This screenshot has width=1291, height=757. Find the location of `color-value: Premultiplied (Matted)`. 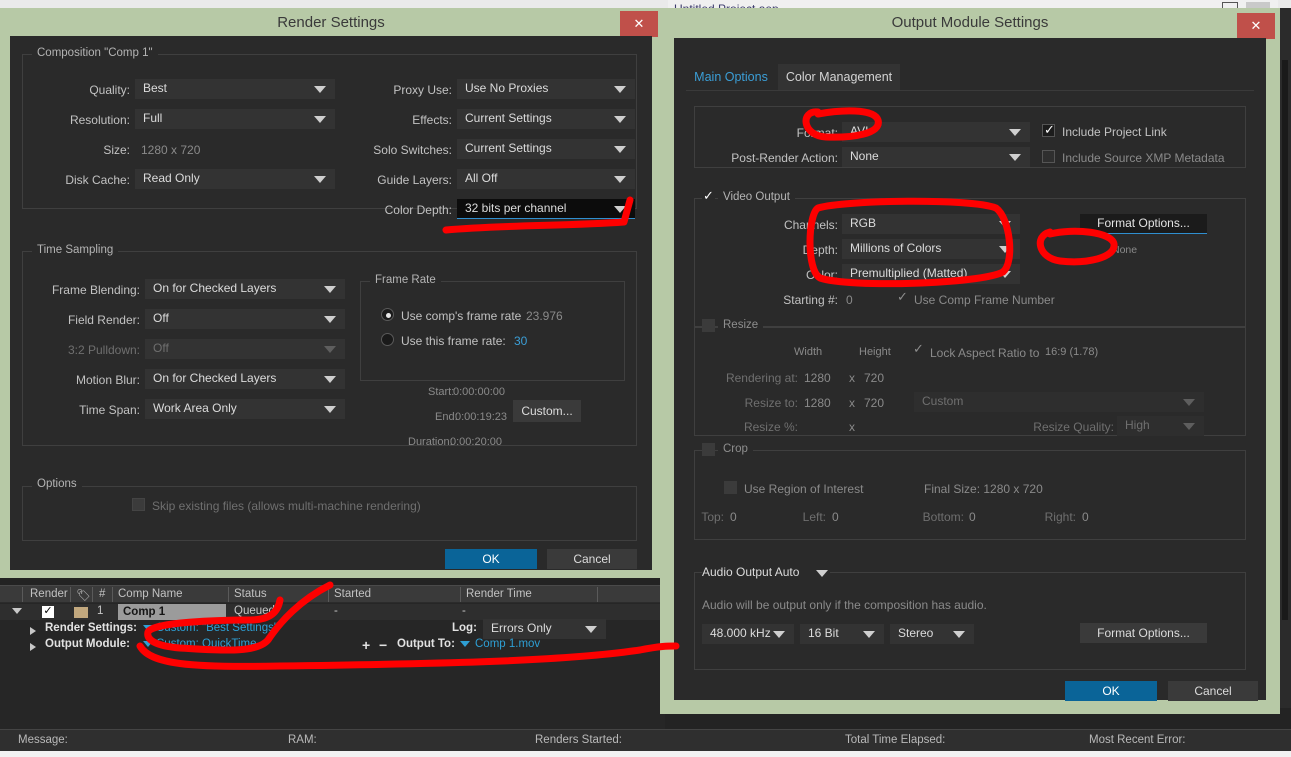

color-value: Premultiplied (Matted) is located at coordinates (909, 273).